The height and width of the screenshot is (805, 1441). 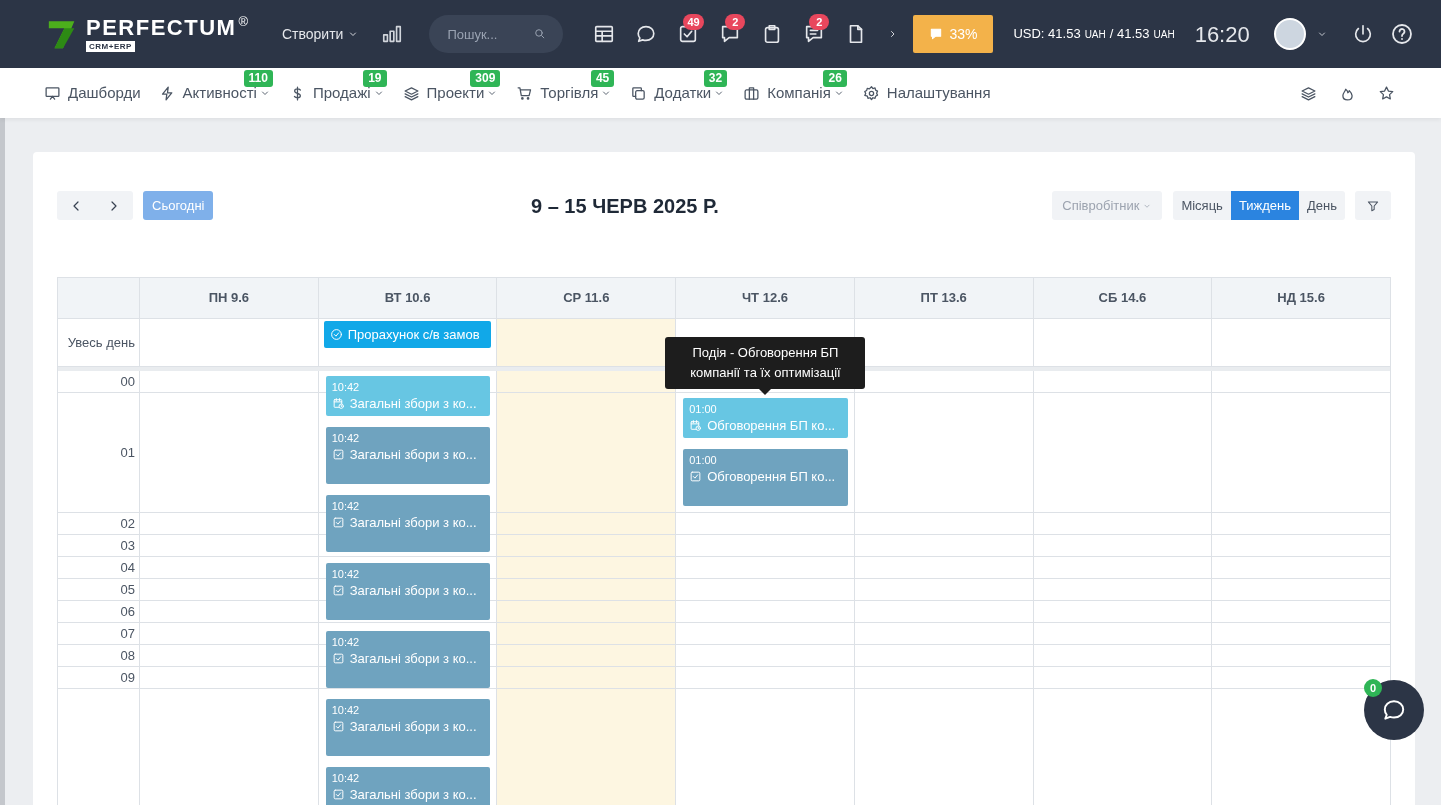 What do you see at coordinates (1322, 205) in the screenshot?
I see `view-tab: День` at bounding box center [1322, 205].